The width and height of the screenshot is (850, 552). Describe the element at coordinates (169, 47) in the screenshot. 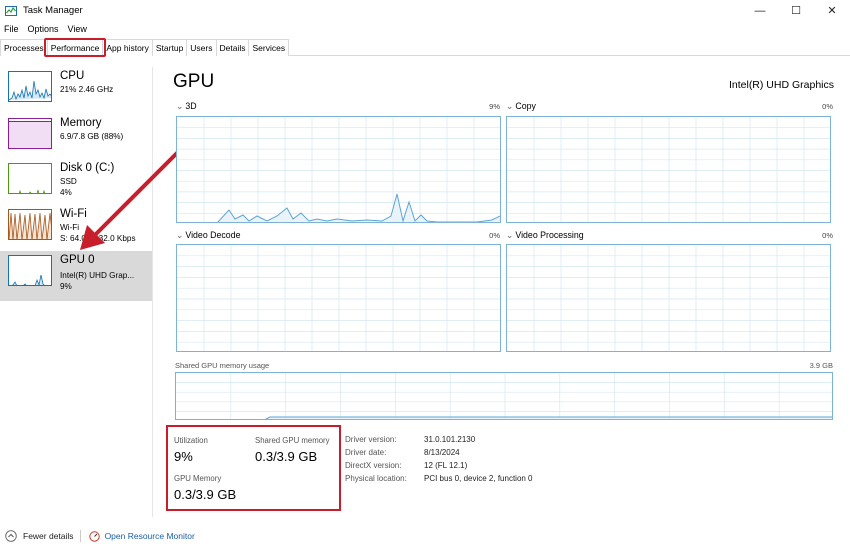

I see `tab-startup: Startup` at that location.